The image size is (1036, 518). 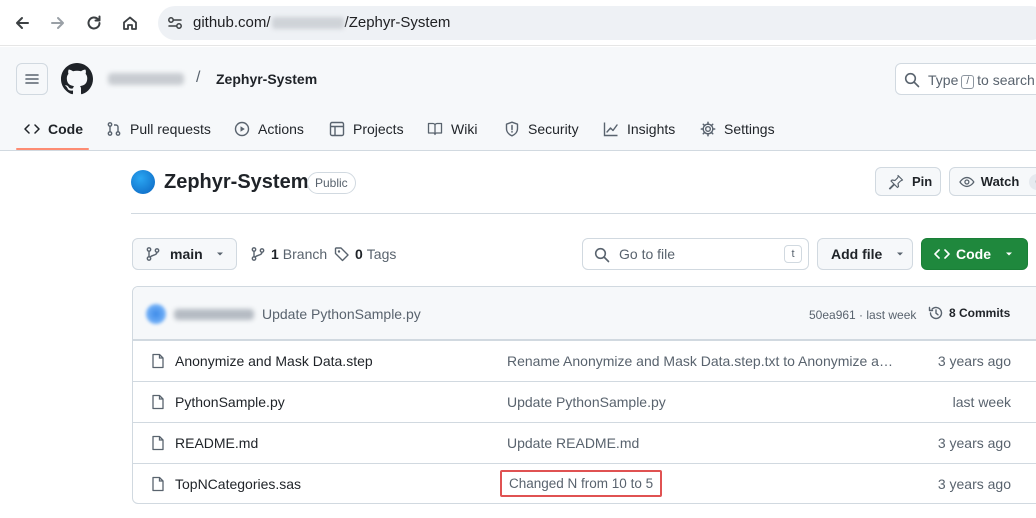 I want to click on go-to-file-placeholder: Go to file, so click(x=647, y=254).